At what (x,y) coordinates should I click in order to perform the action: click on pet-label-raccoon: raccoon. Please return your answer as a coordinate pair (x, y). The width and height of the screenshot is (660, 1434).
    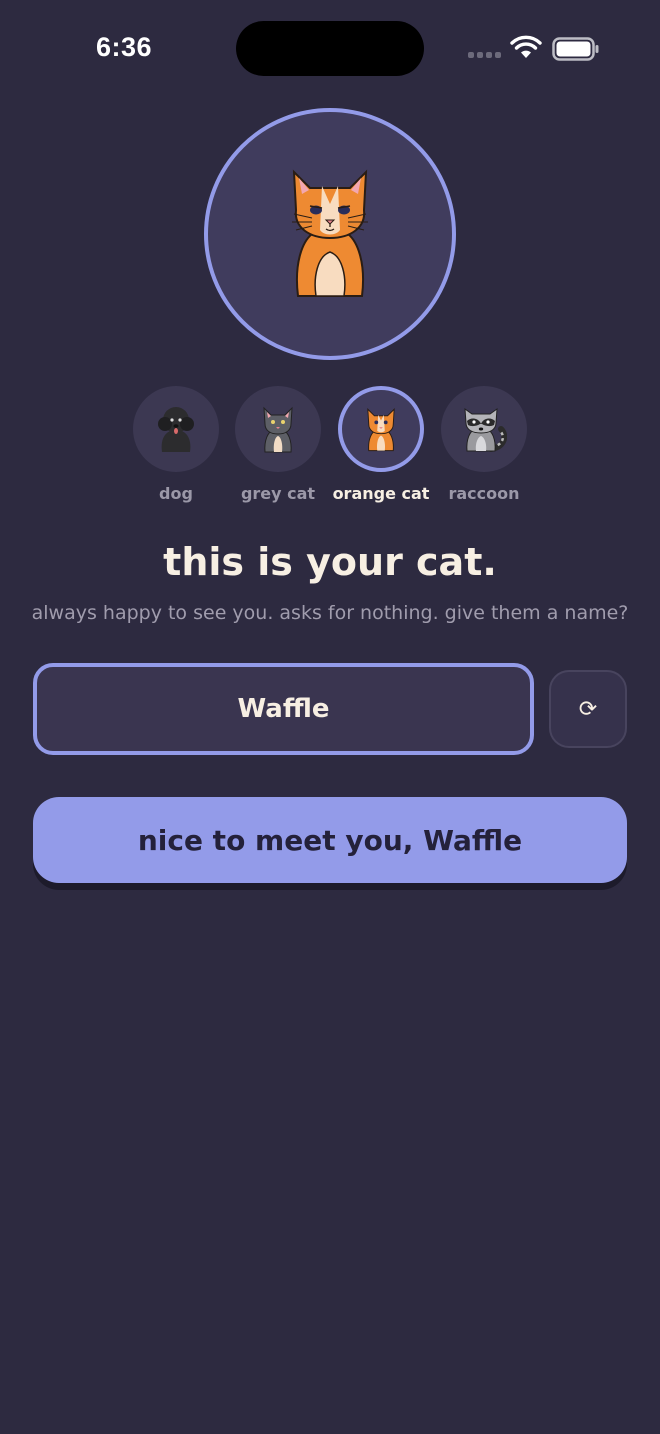
    Looking at the image, I should click on (484, 493).